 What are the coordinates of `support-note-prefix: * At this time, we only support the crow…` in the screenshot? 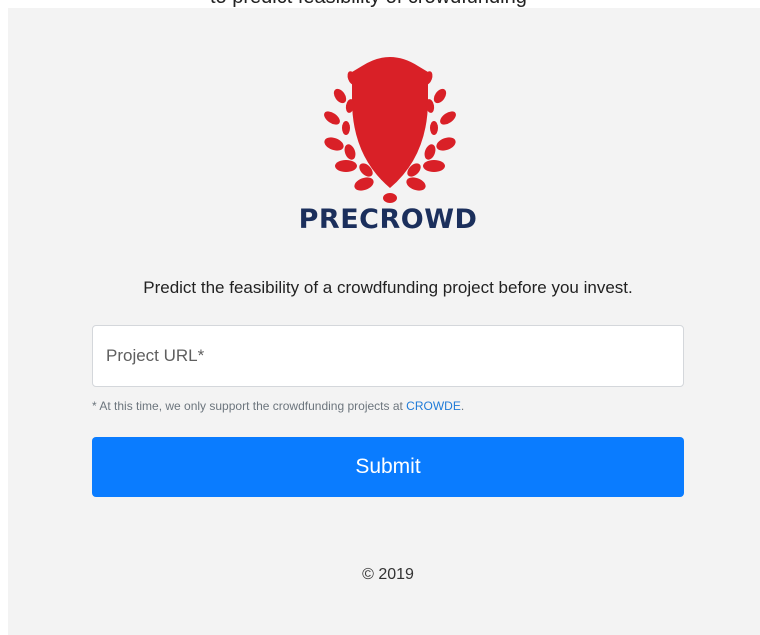 It's located at (249, 406).